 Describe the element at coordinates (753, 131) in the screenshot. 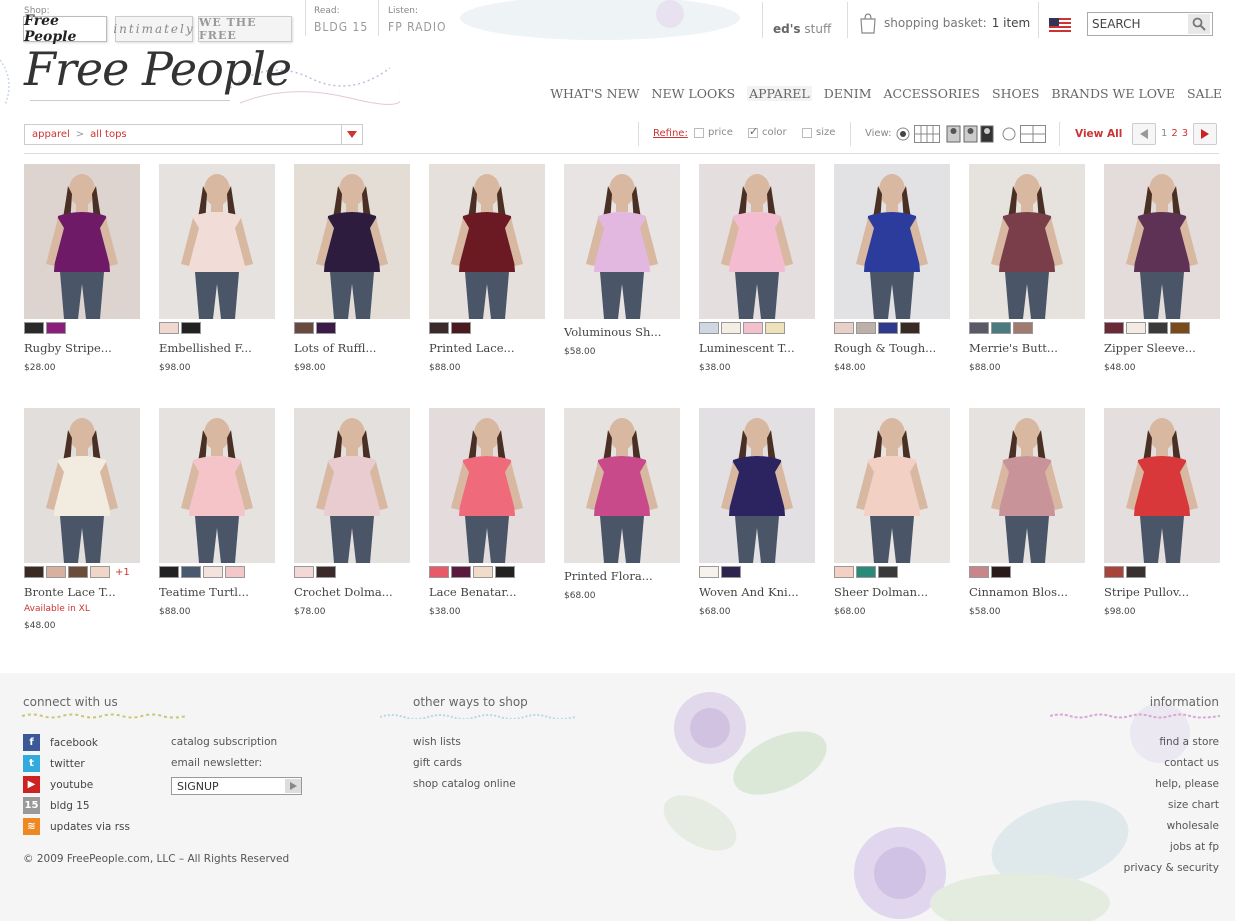

I see `refine-color-checkbox` at that location.